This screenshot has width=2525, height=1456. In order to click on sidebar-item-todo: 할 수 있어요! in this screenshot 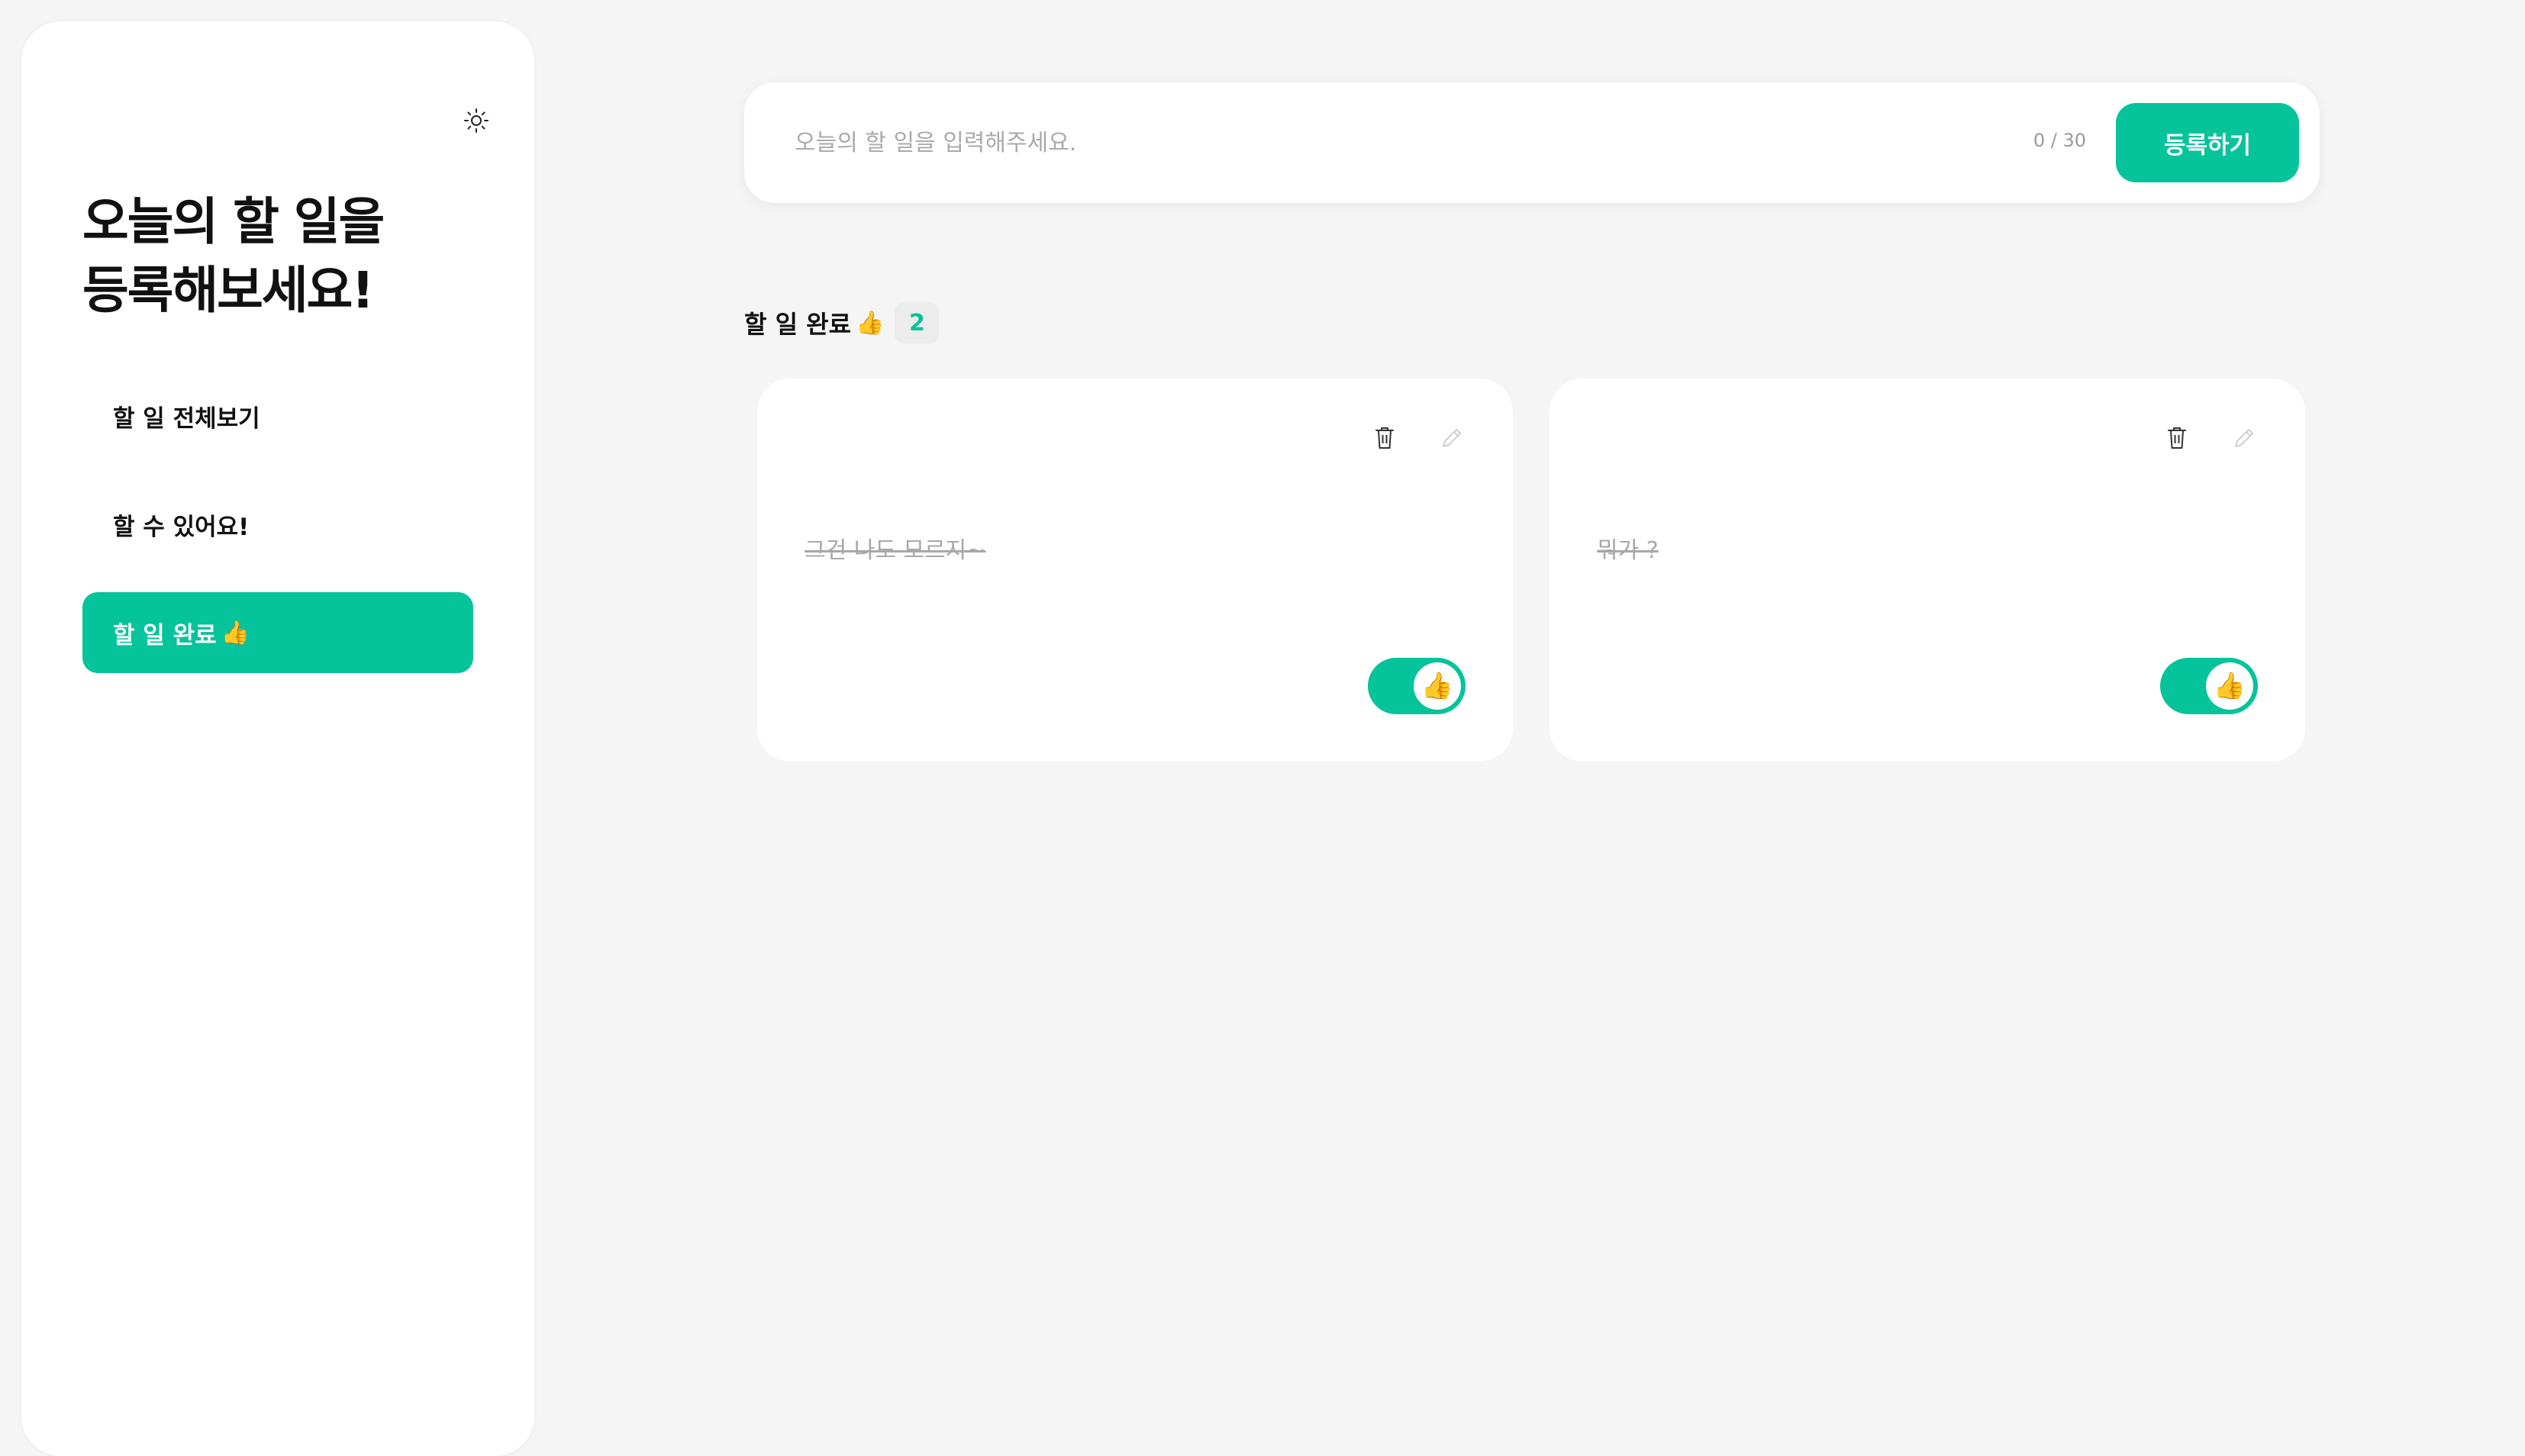, I will do `click(277, 524)`.